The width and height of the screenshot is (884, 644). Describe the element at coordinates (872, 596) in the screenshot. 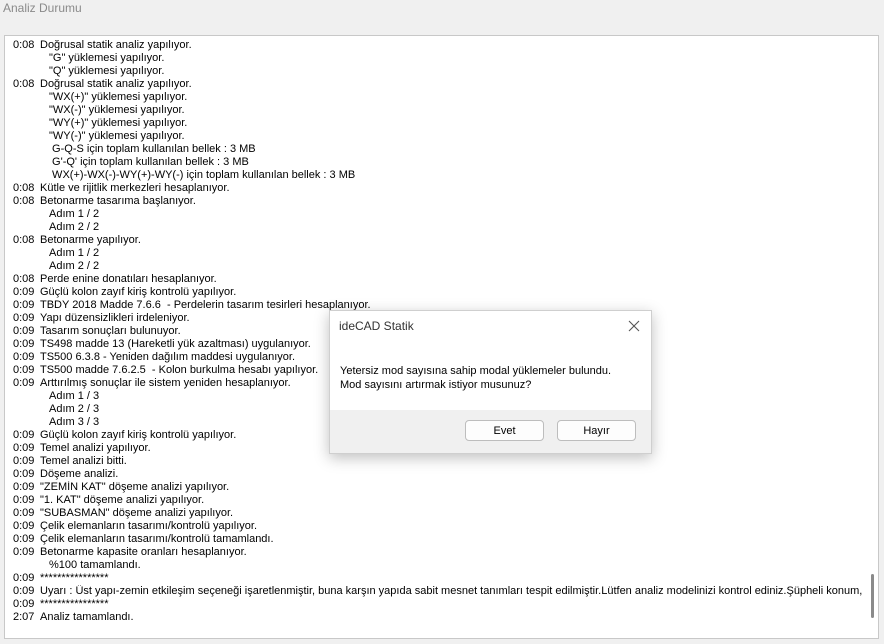

I see `vertical-scrollbar` at that location.